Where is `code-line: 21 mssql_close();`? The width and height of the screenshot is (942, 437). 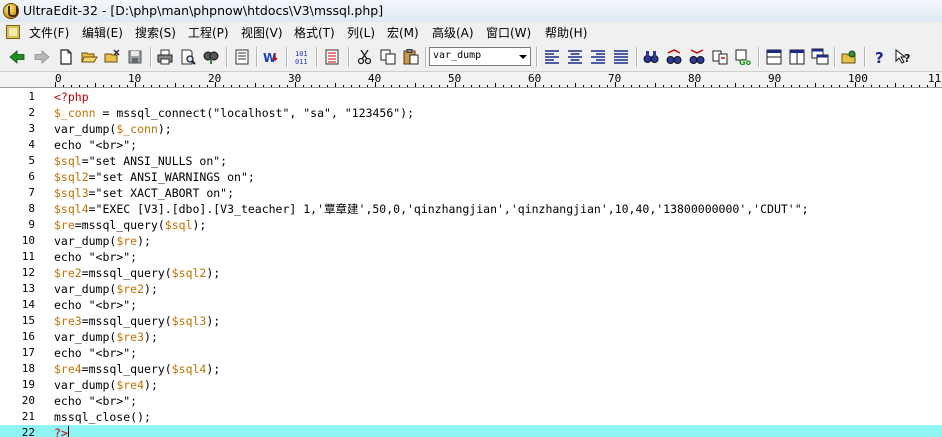
code-line: 21 mssql_close(); is located at coordinates (471, 417).